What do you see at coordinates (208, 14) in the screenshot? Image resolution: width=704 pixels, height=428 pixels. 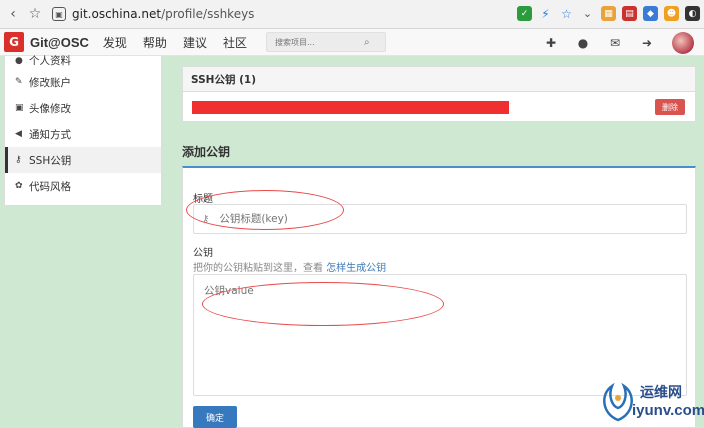 I see `url-path: /profile/sshkeys` at bounding box center [208, 14].